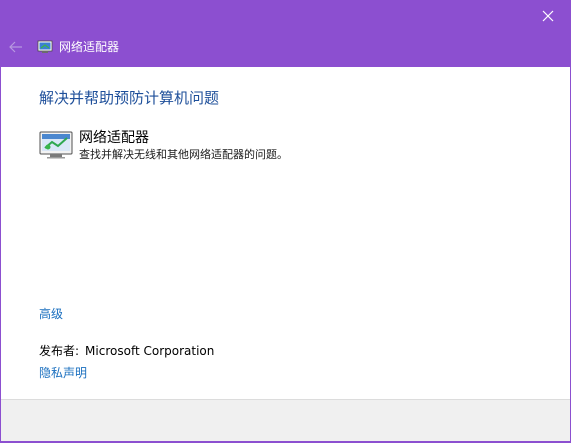 The width and height of the screenshot is (571, 443). I want to click on back-button, so click(16, 47).